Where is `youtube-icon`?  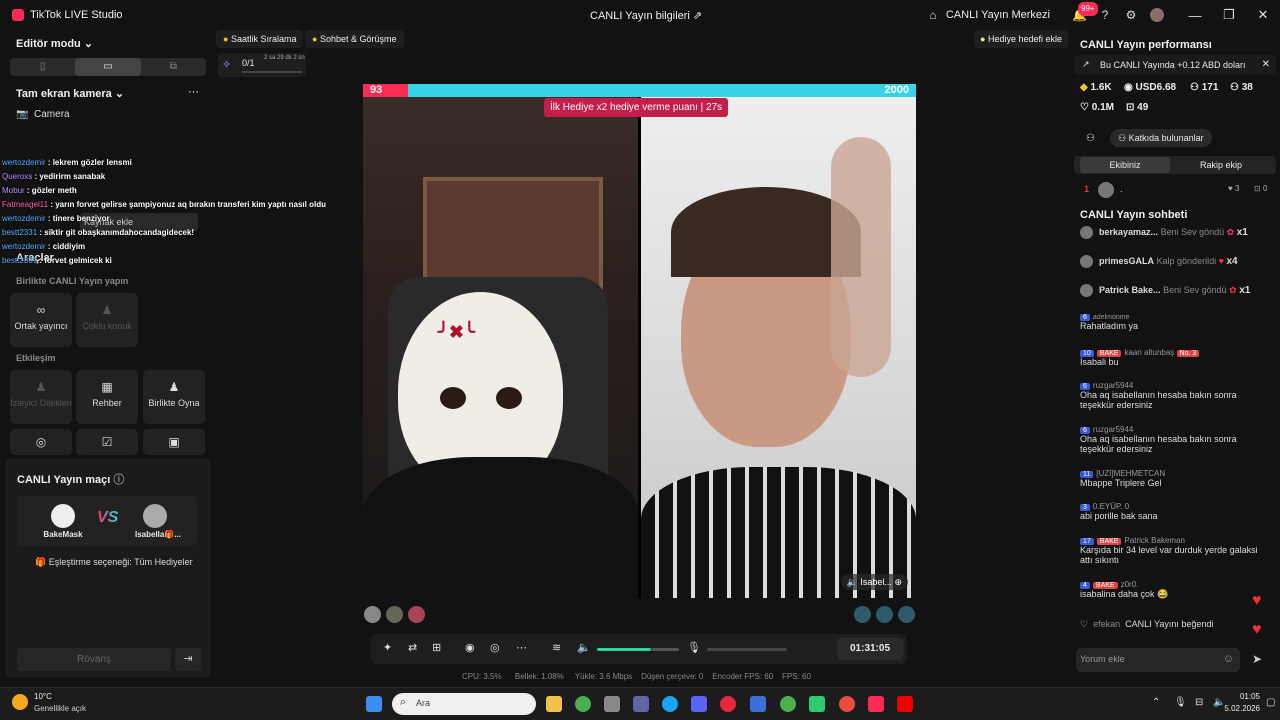
youtube-icon is located at coordinates (905, 704).